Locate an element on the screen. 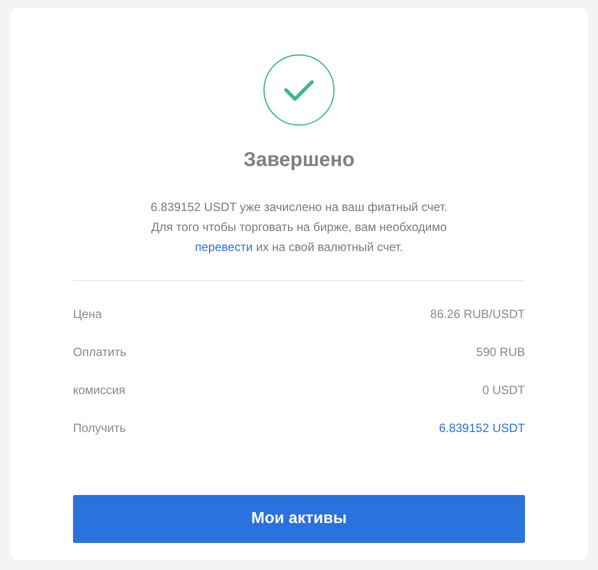  detail-value: 6.839152 USDT is located at coordinates (481, 428).